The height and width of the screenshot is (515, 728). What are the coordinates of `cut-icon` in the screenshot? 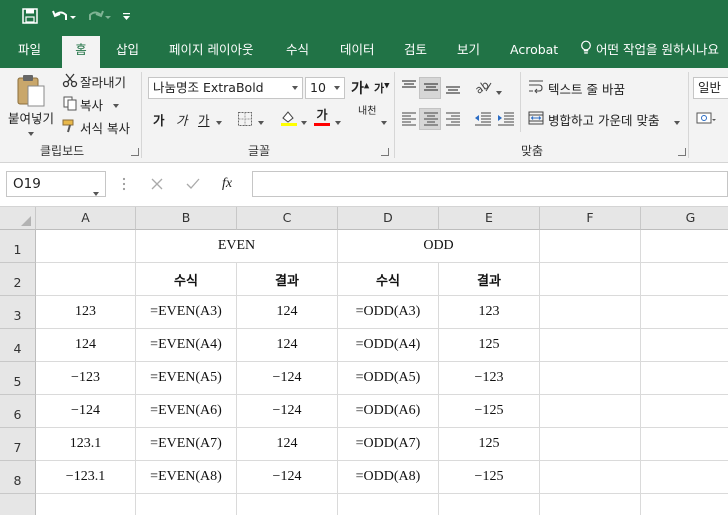 It's located at (70, 81).